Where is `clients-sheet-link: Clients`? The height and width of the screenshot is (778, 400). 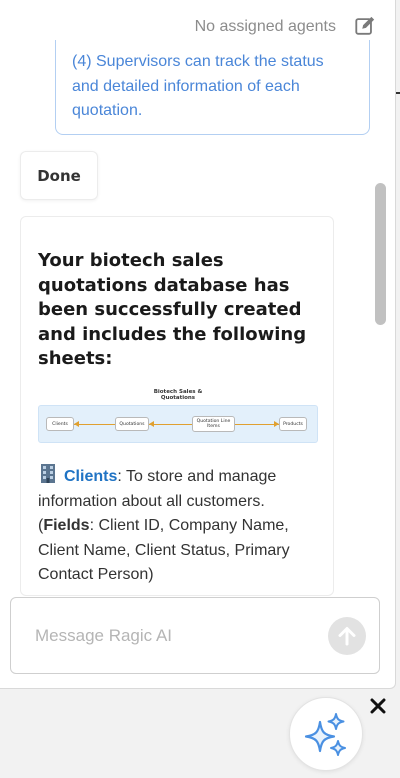
clients-sheet-link: Clients is located at coordinates (90, 476).